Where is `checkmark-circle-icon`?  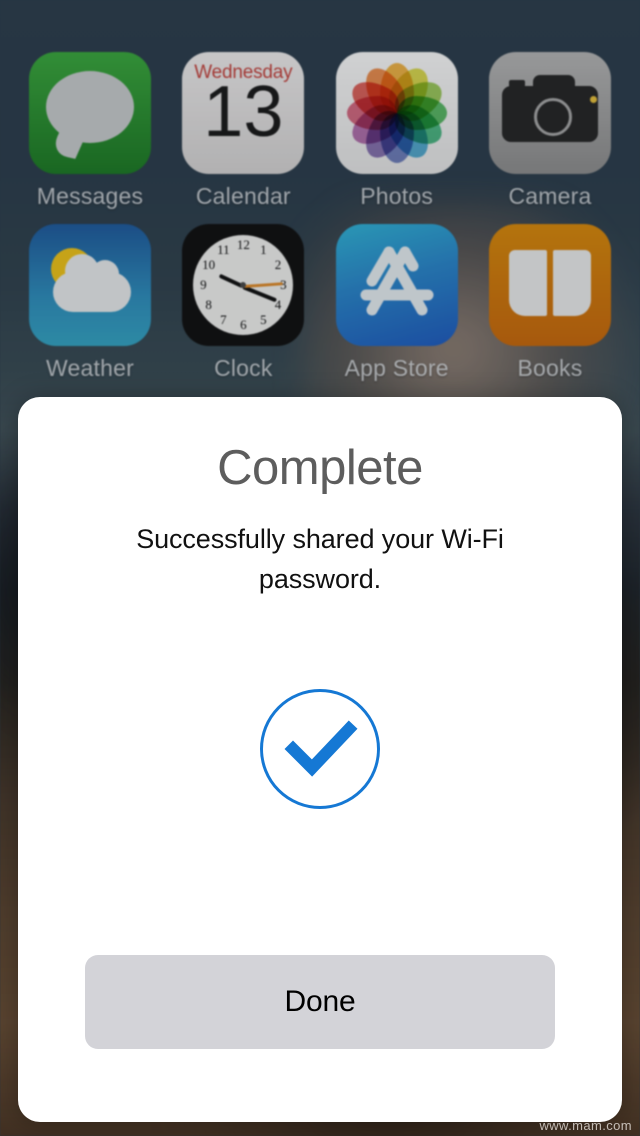 checkmark-circle-icon is located at coordinates (320, 748).